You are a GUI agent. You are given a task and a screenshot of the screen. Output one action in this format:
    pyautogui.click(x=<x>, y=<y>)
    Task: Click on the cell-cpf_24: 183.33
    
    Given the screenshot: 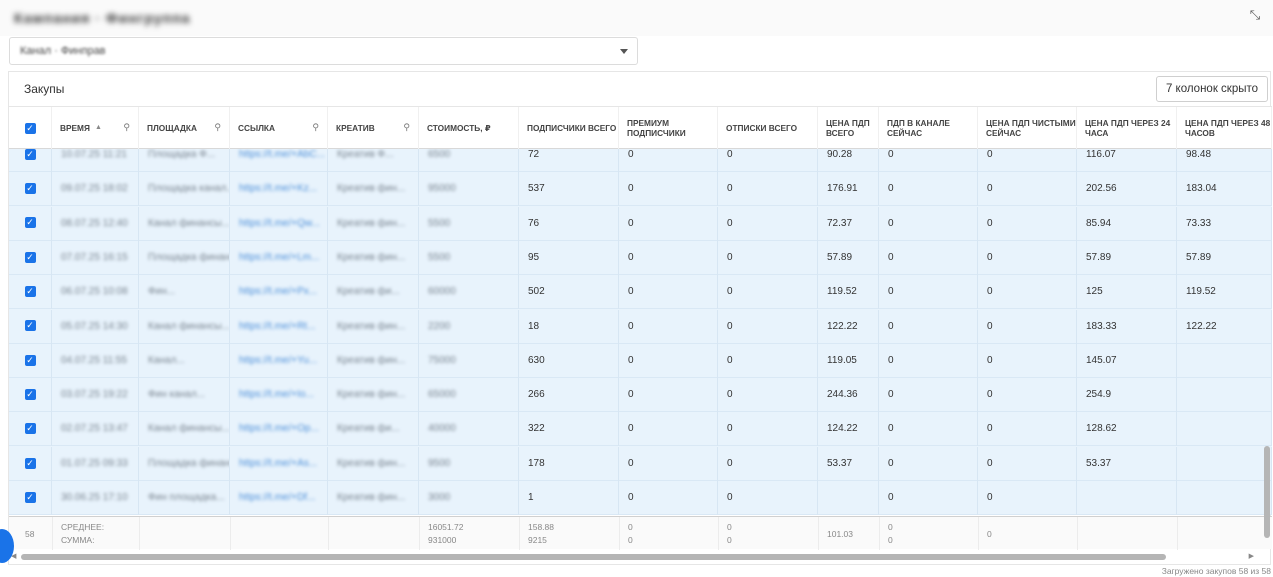 What is the action you would take?
    pyautogui.click(x=1127, y=326)
    